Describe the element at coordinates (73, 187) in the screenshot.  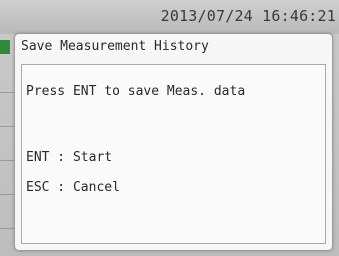
I see `esc-cancel-hint: ESC : Cancel` at that location.